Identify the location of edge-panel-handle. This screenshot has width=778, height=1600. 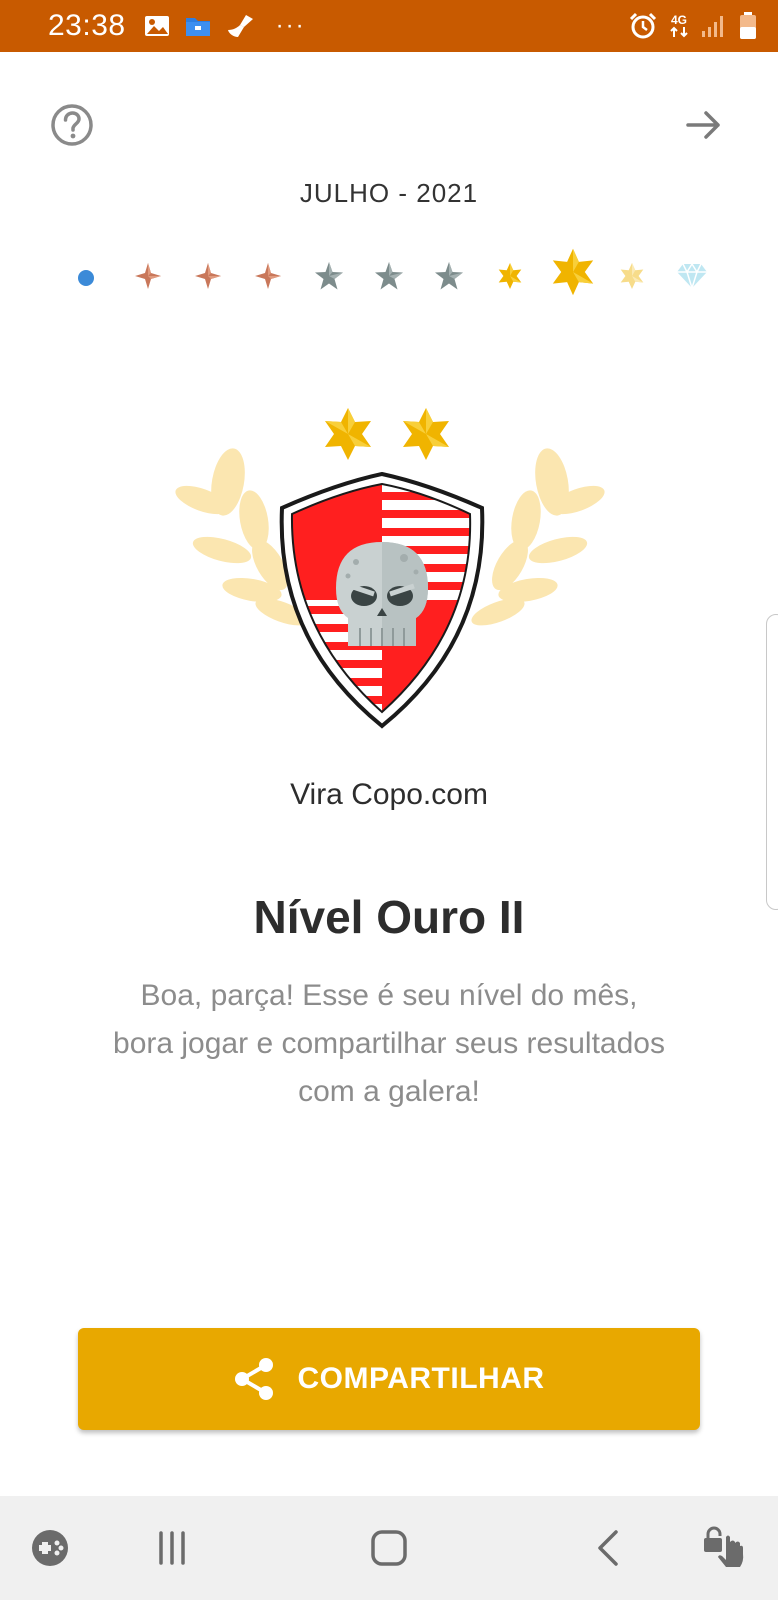
(772, 762).